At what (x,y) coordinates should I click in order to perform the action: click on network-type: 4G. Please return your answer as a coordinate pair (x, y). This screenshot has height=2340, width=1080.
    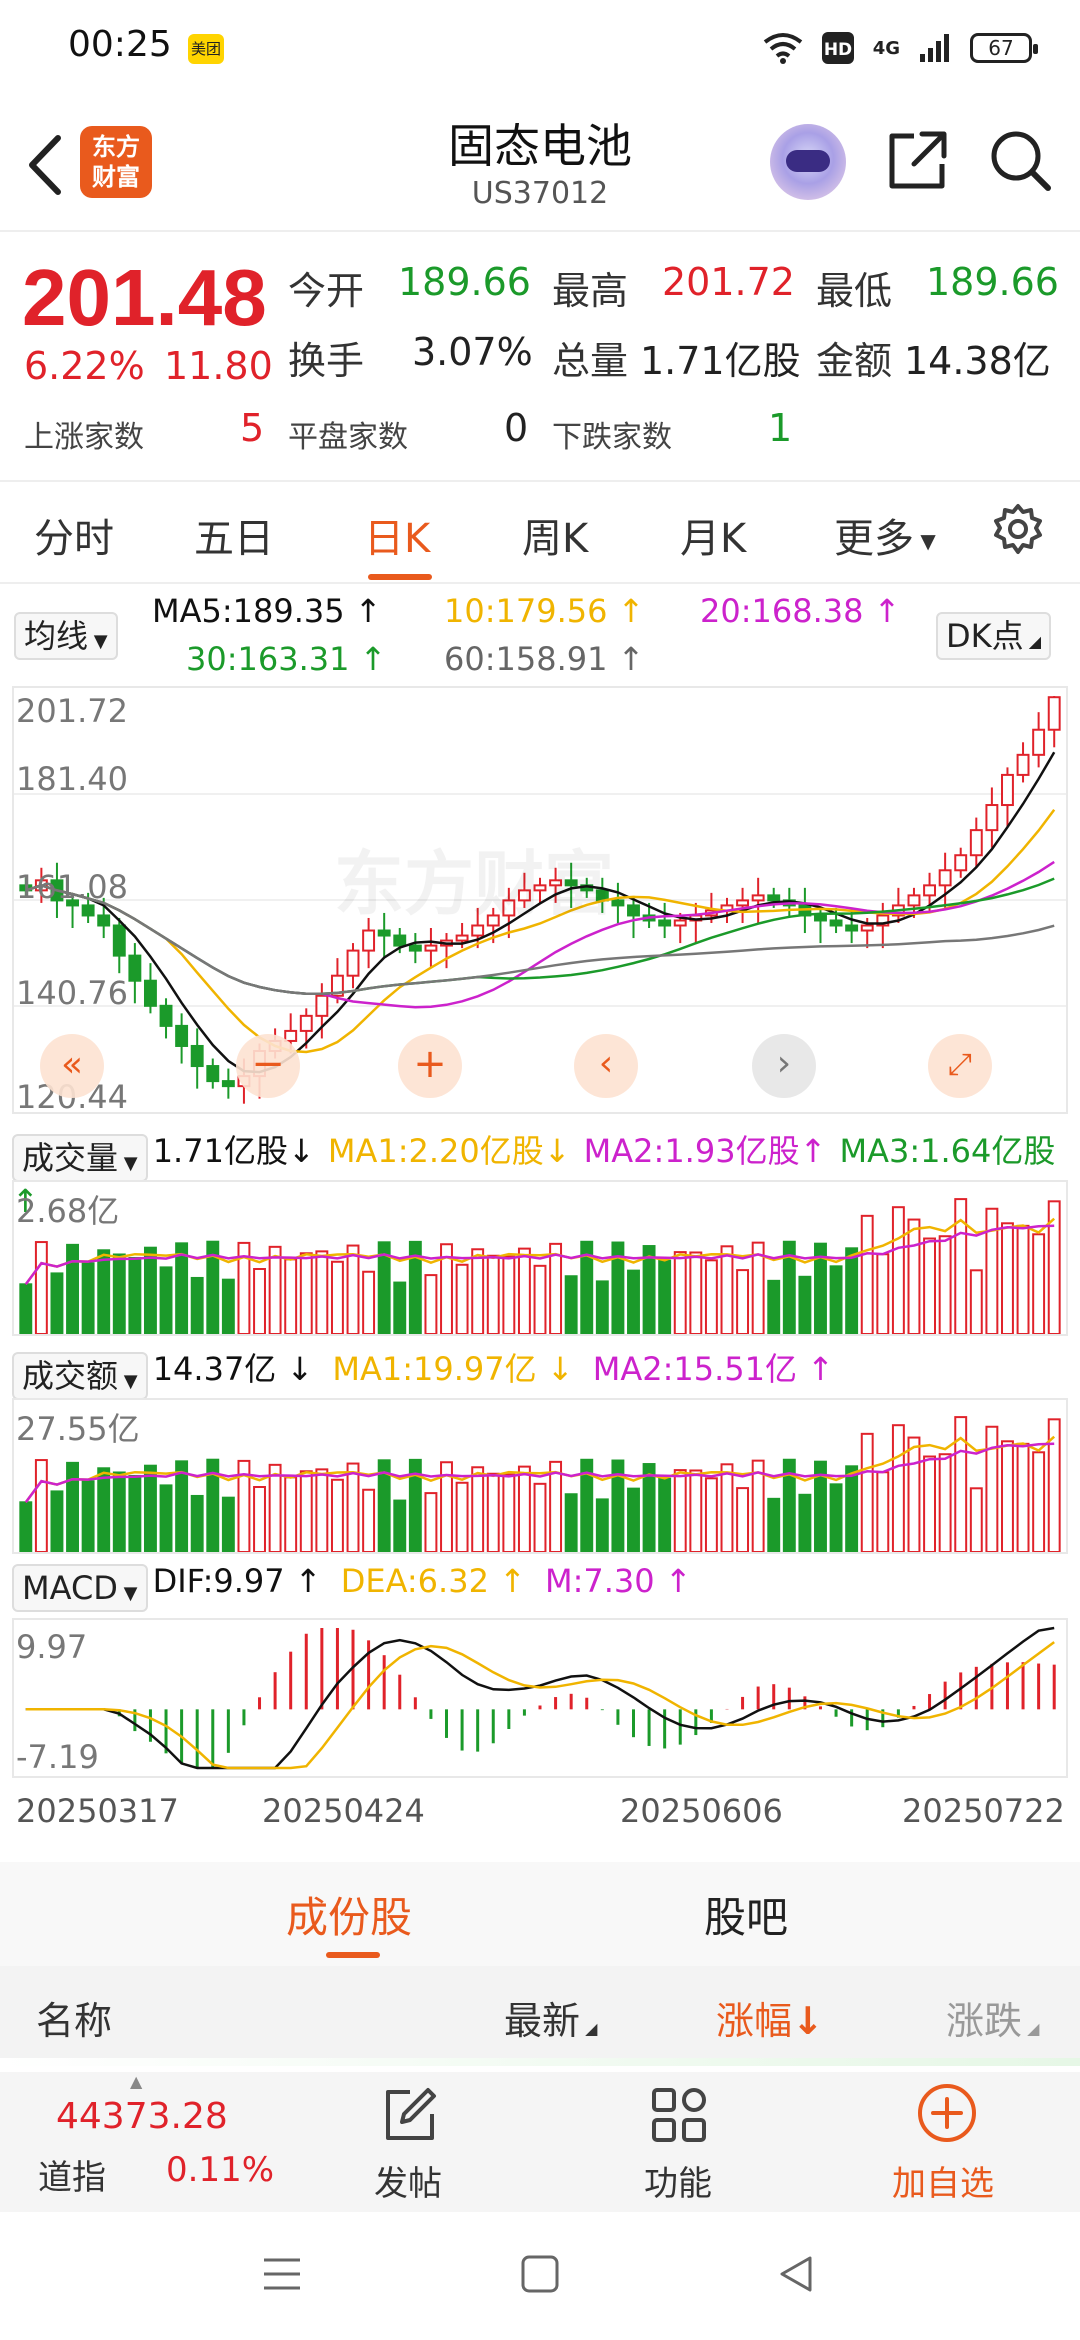
    Looking at the image, I should click on (886, 48).